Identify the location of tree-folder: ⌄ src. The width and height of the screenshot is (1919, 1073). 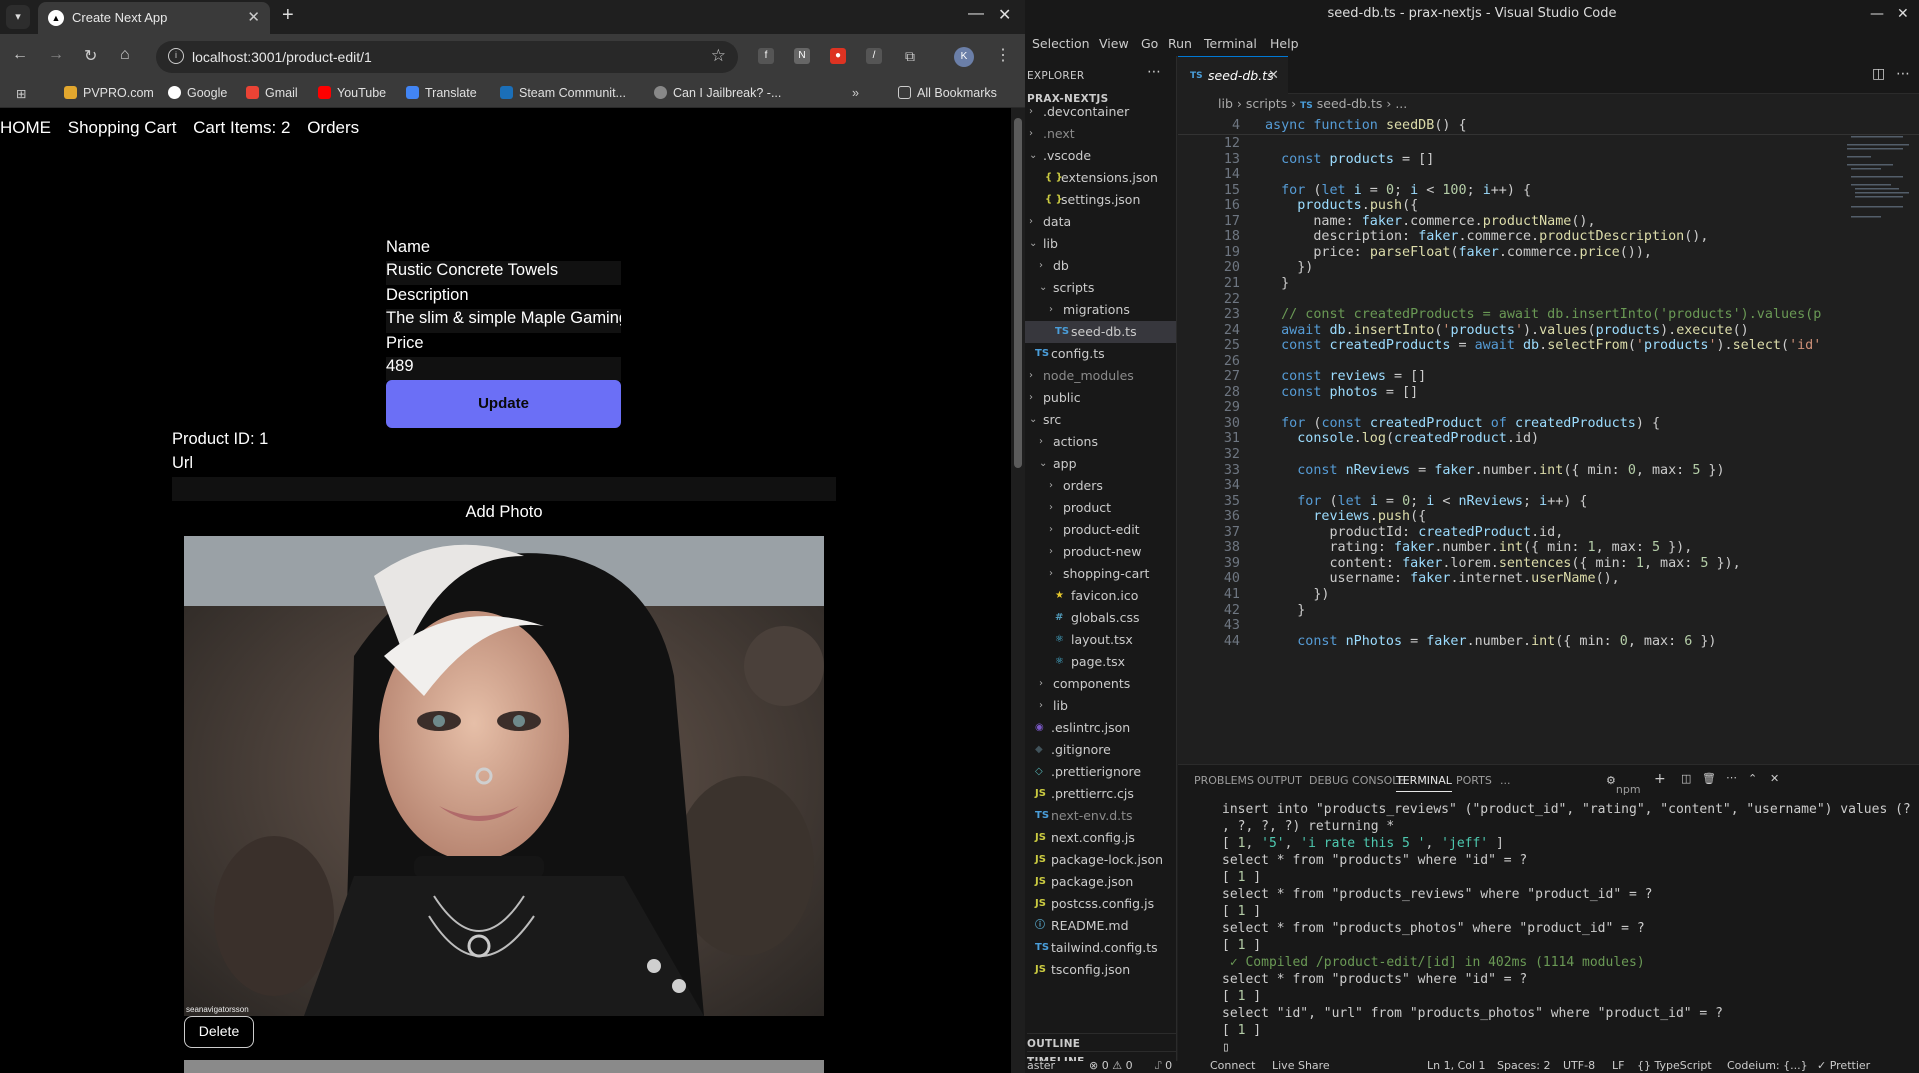
(1100, 420).